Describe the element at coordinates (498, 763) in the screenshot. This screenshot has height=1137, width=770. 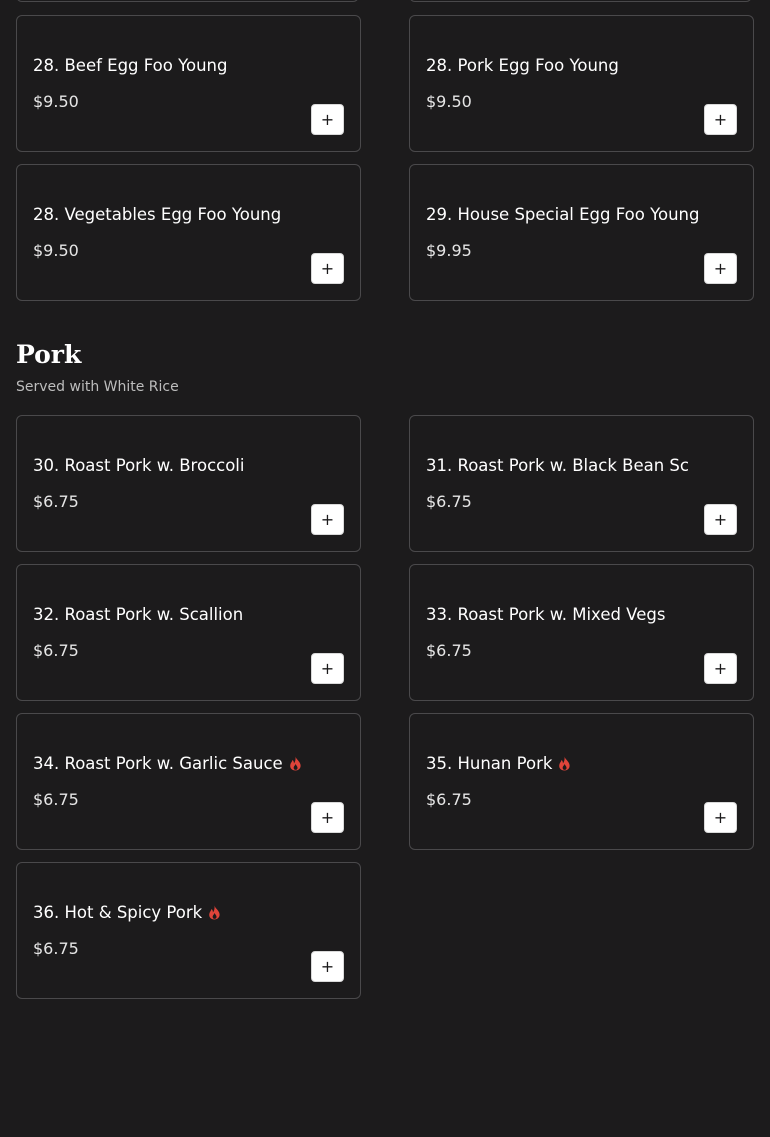
I see `item-name: 35. Hunan Pork` at that location.